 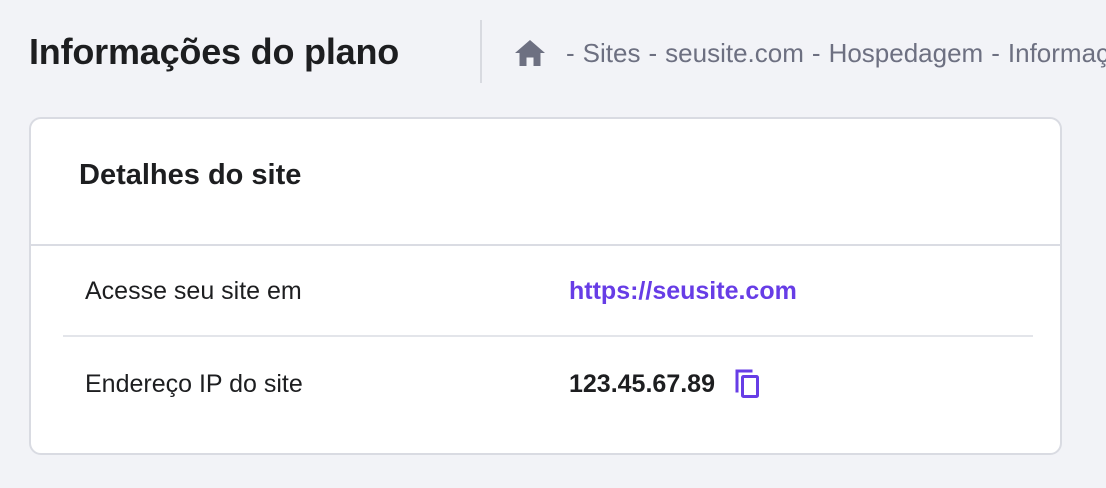 What do you see at coordinates (530, 53) in the screenshot?
I see `home-icon` at bounding box center [530, 53].